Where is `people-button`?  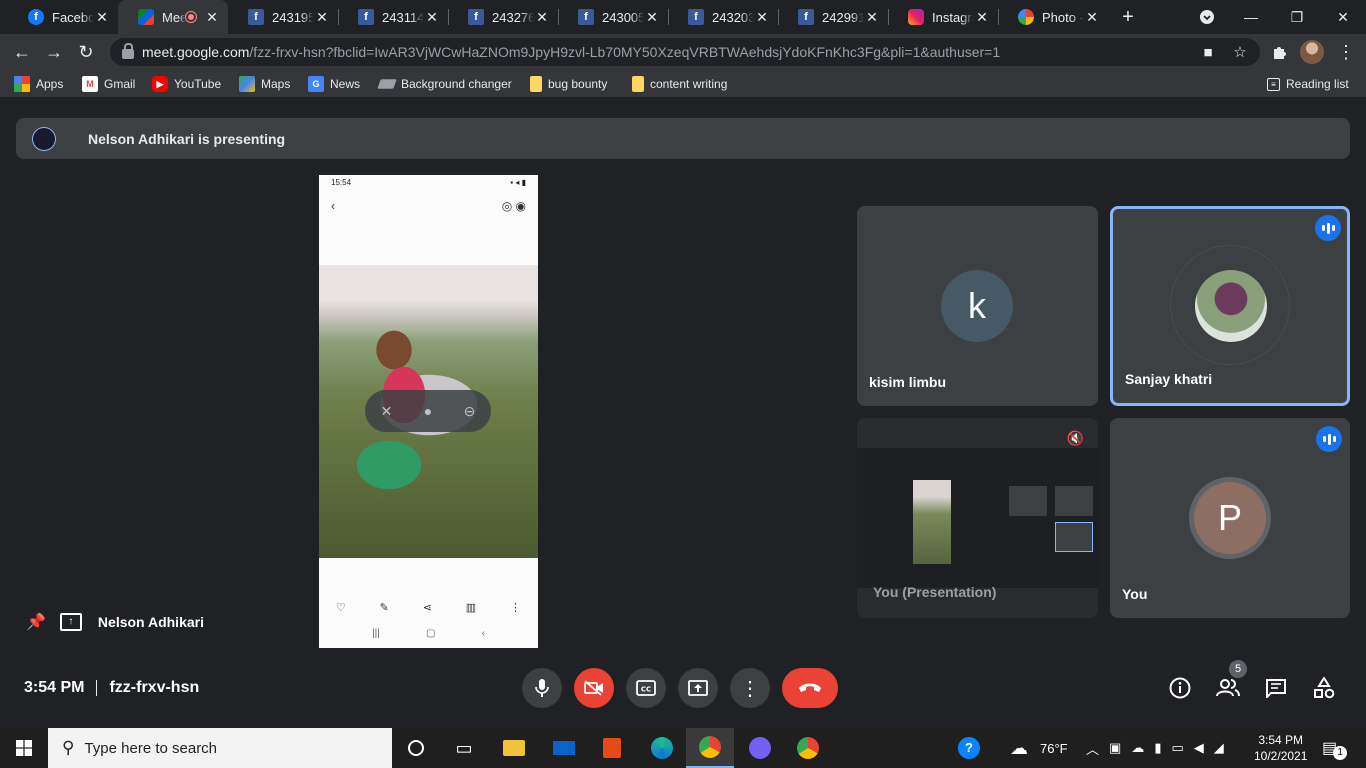
people-button is located at coordinates (1228, 688).